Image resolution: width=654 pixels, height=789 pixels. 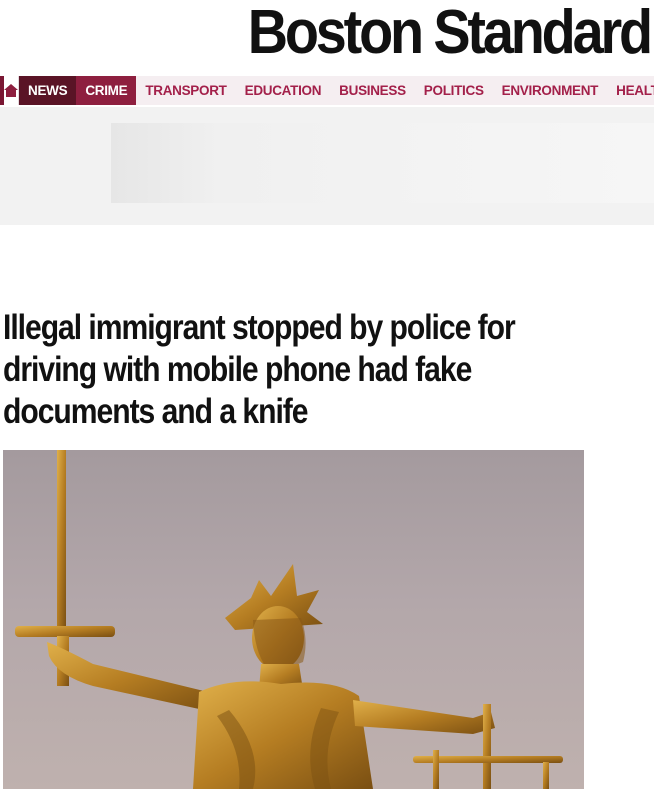 I want to click on advert-slot, so click(x=382, y=163).